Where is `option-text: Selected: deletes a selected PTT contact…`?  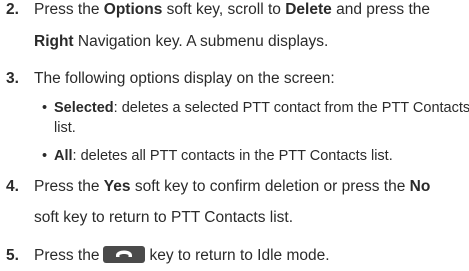 option-text: Selected: deletes a selected PTT contact… is located at coordinates (261, 108).